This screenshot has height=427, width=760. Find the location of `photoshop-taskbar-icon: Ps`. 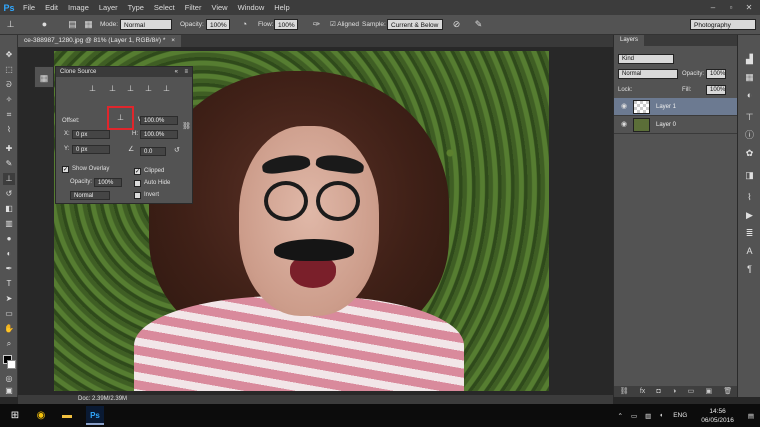

photoshop-taskbar-icon: Ps is located at coordinates (95, 415).